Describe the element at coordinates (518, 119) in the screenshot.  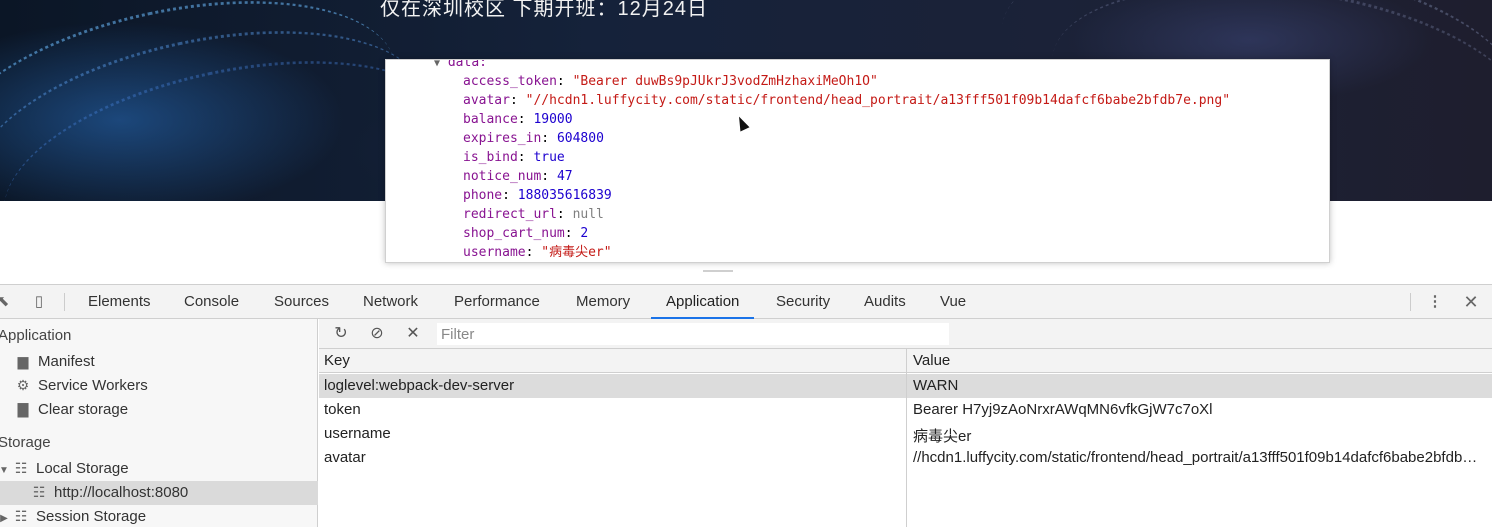
I see `json-entry: balance: 19000` at that location.